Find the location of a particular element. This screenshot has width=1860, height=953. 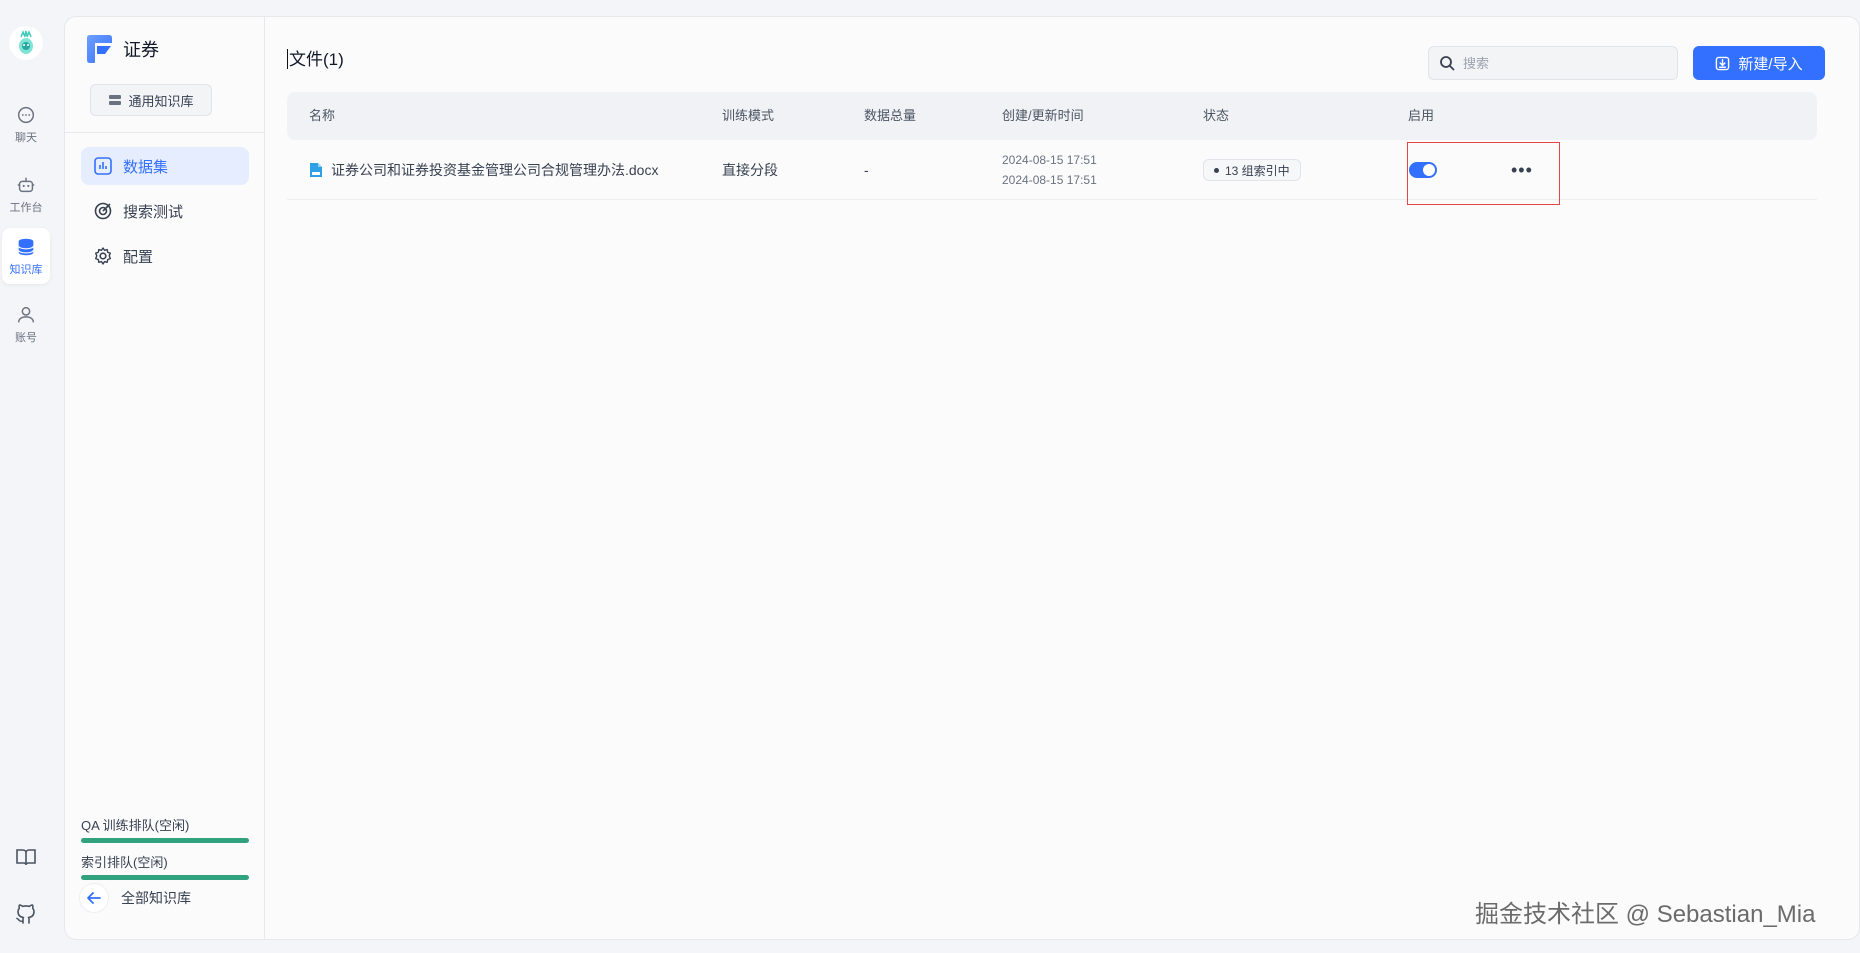

server-icon is located at coordinates (115, 100).